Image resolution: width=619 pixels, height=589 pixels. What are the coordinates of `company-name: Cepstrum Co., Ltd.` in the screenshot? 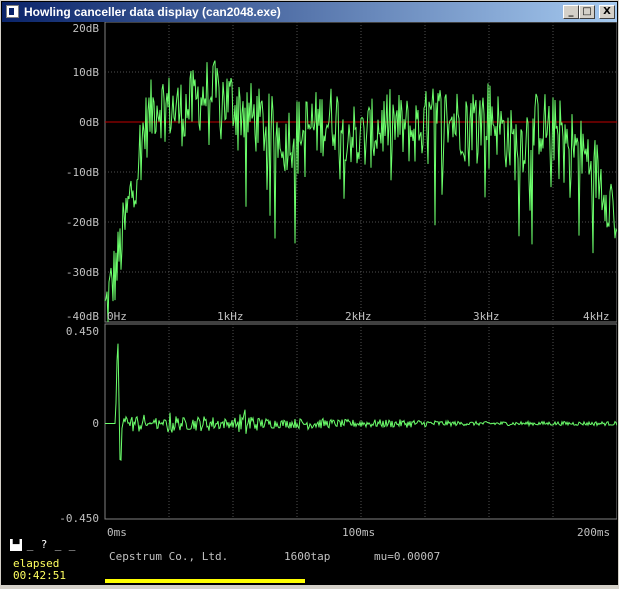 It's located at (169, 556).